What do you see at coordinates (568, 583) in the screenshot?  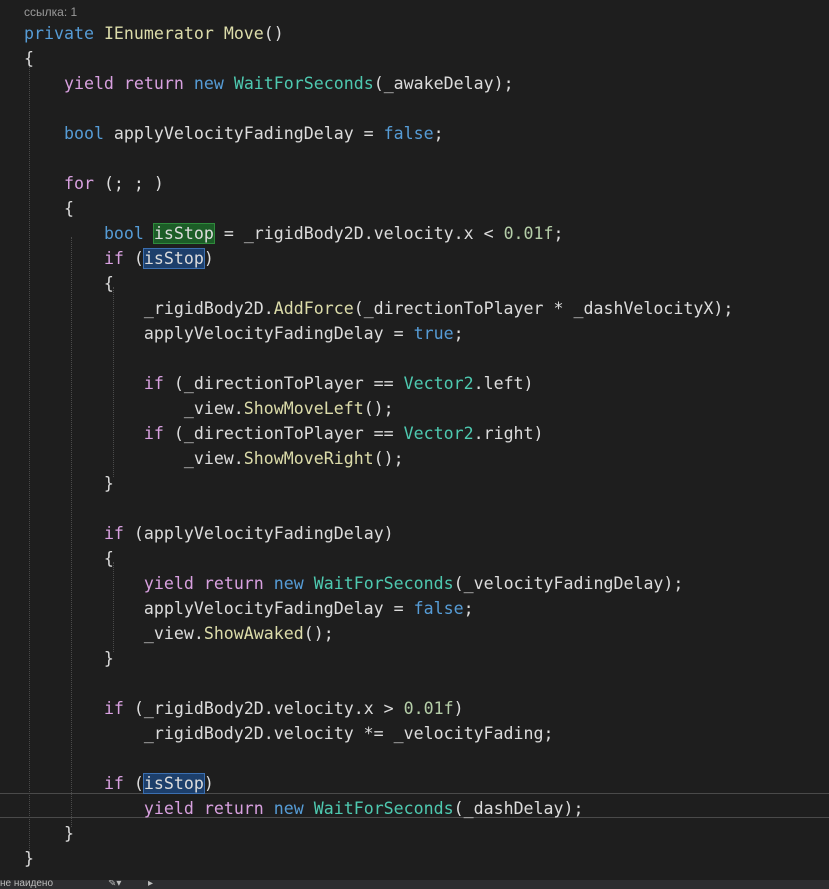 I see `code-token: (_velocityFadingDelay);` at bounding box center [568, 583].